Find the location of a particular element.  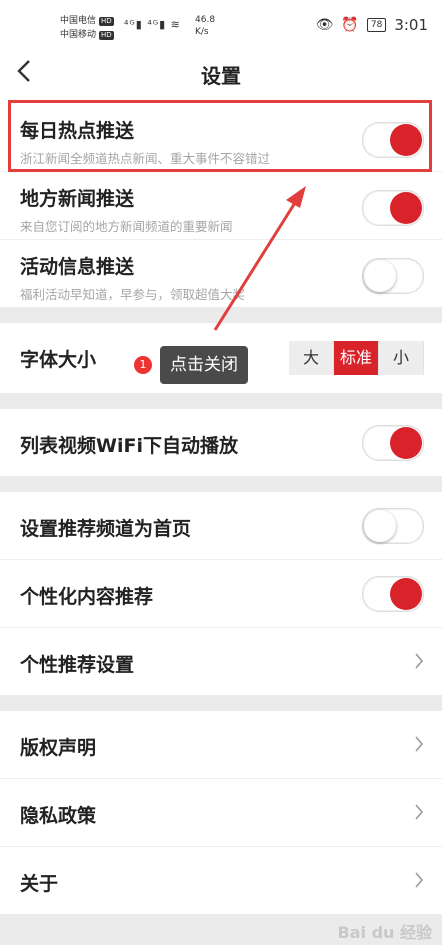

pointer-arrow is located at coordinates (259, 258).